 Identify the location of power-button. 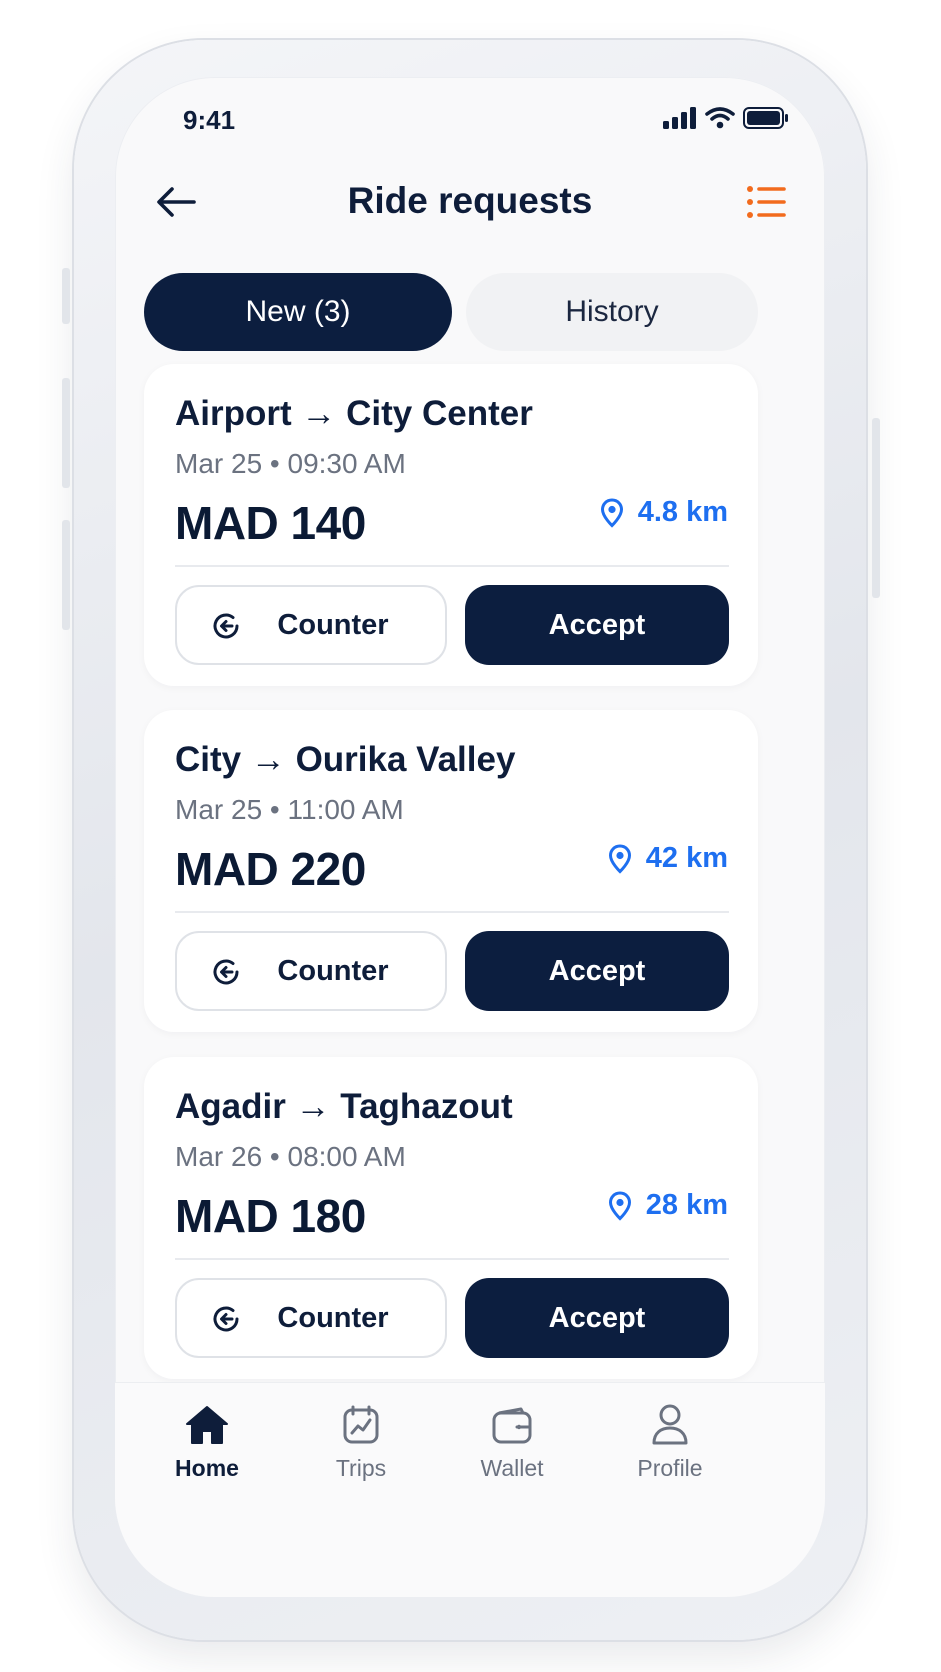
(876, 508).